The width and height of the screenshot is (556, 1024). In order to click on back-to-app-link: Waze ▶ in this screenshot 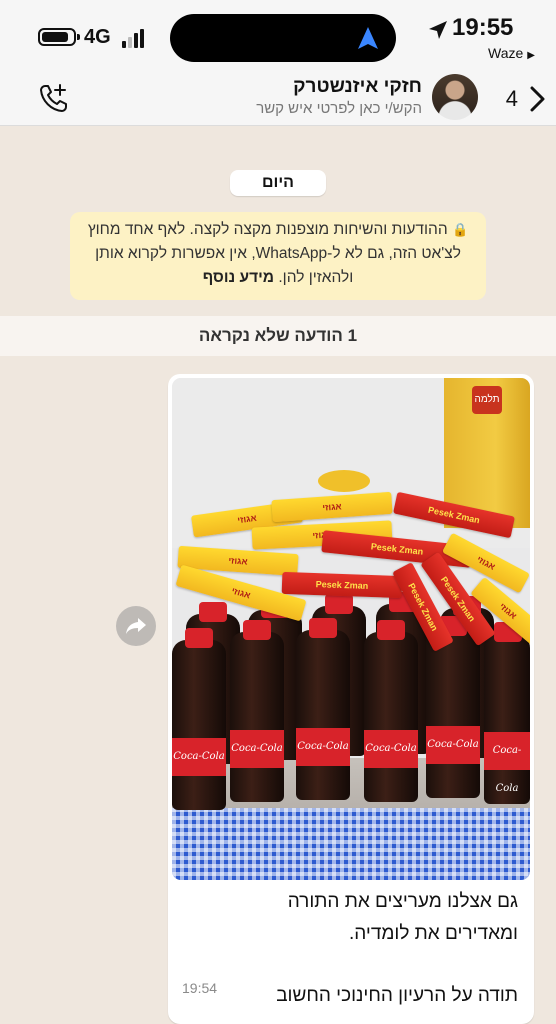, I will do `click(511, 53)`.